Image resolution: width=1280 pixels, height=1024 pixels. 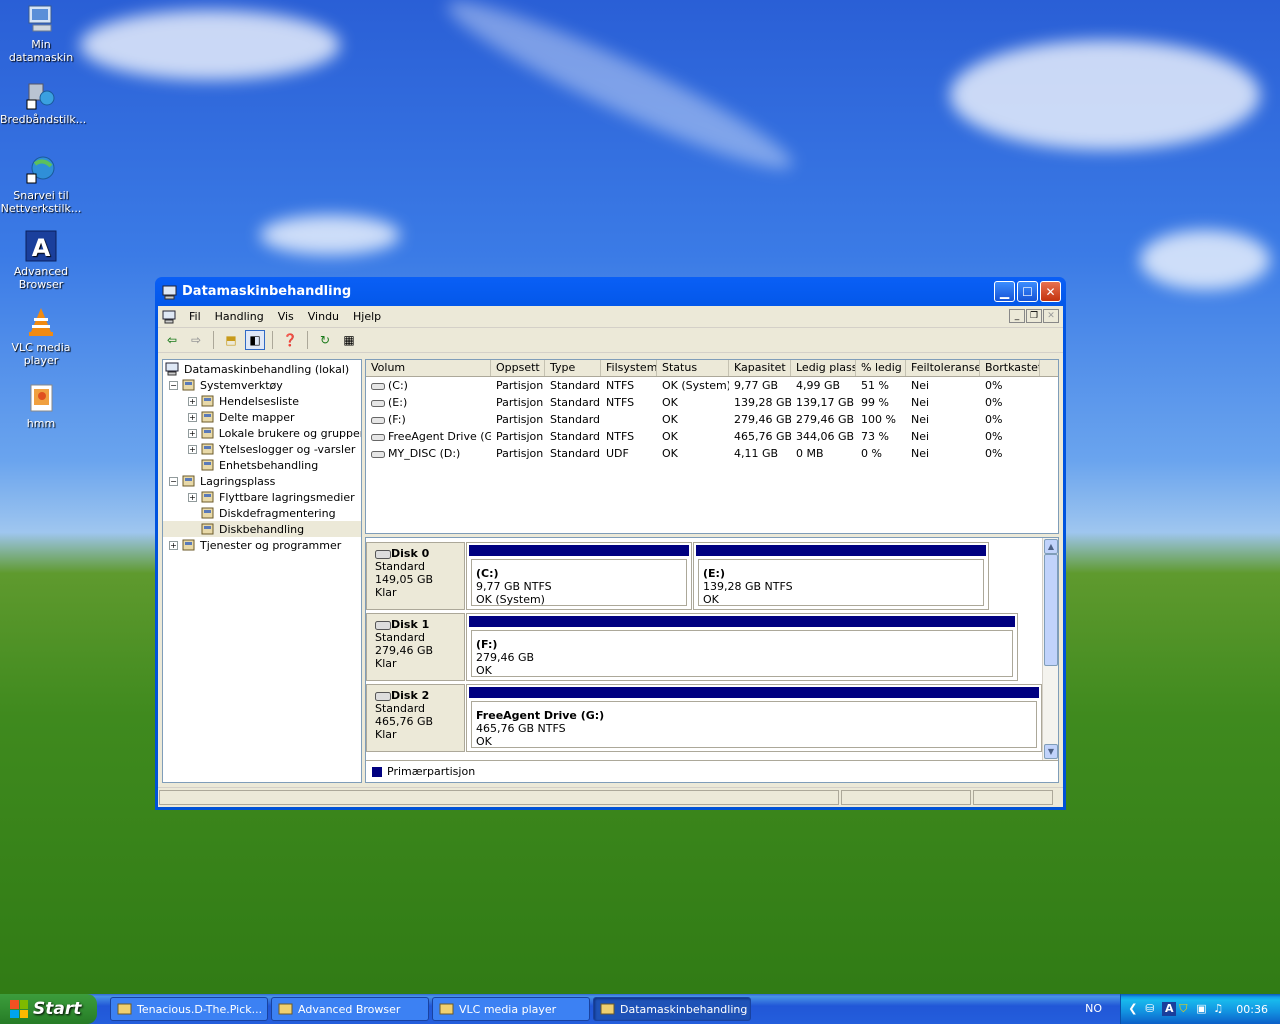 What do you see at coordinates (262, 417) in the screenshot?
I see `tree-item: + Delte mapper` at bounding box center [262, 417].